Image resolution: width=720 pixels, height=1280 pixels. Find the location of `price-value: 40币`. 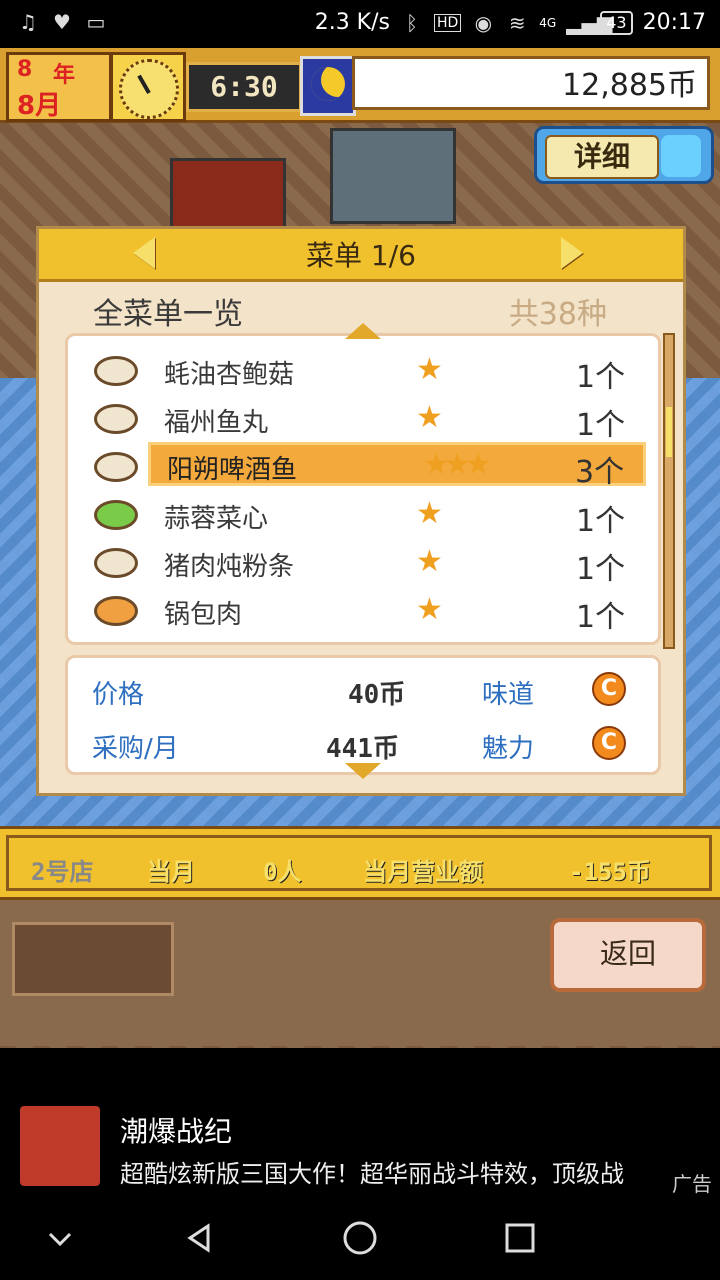

price-value: 40币 is located at coordinates (377, 695).